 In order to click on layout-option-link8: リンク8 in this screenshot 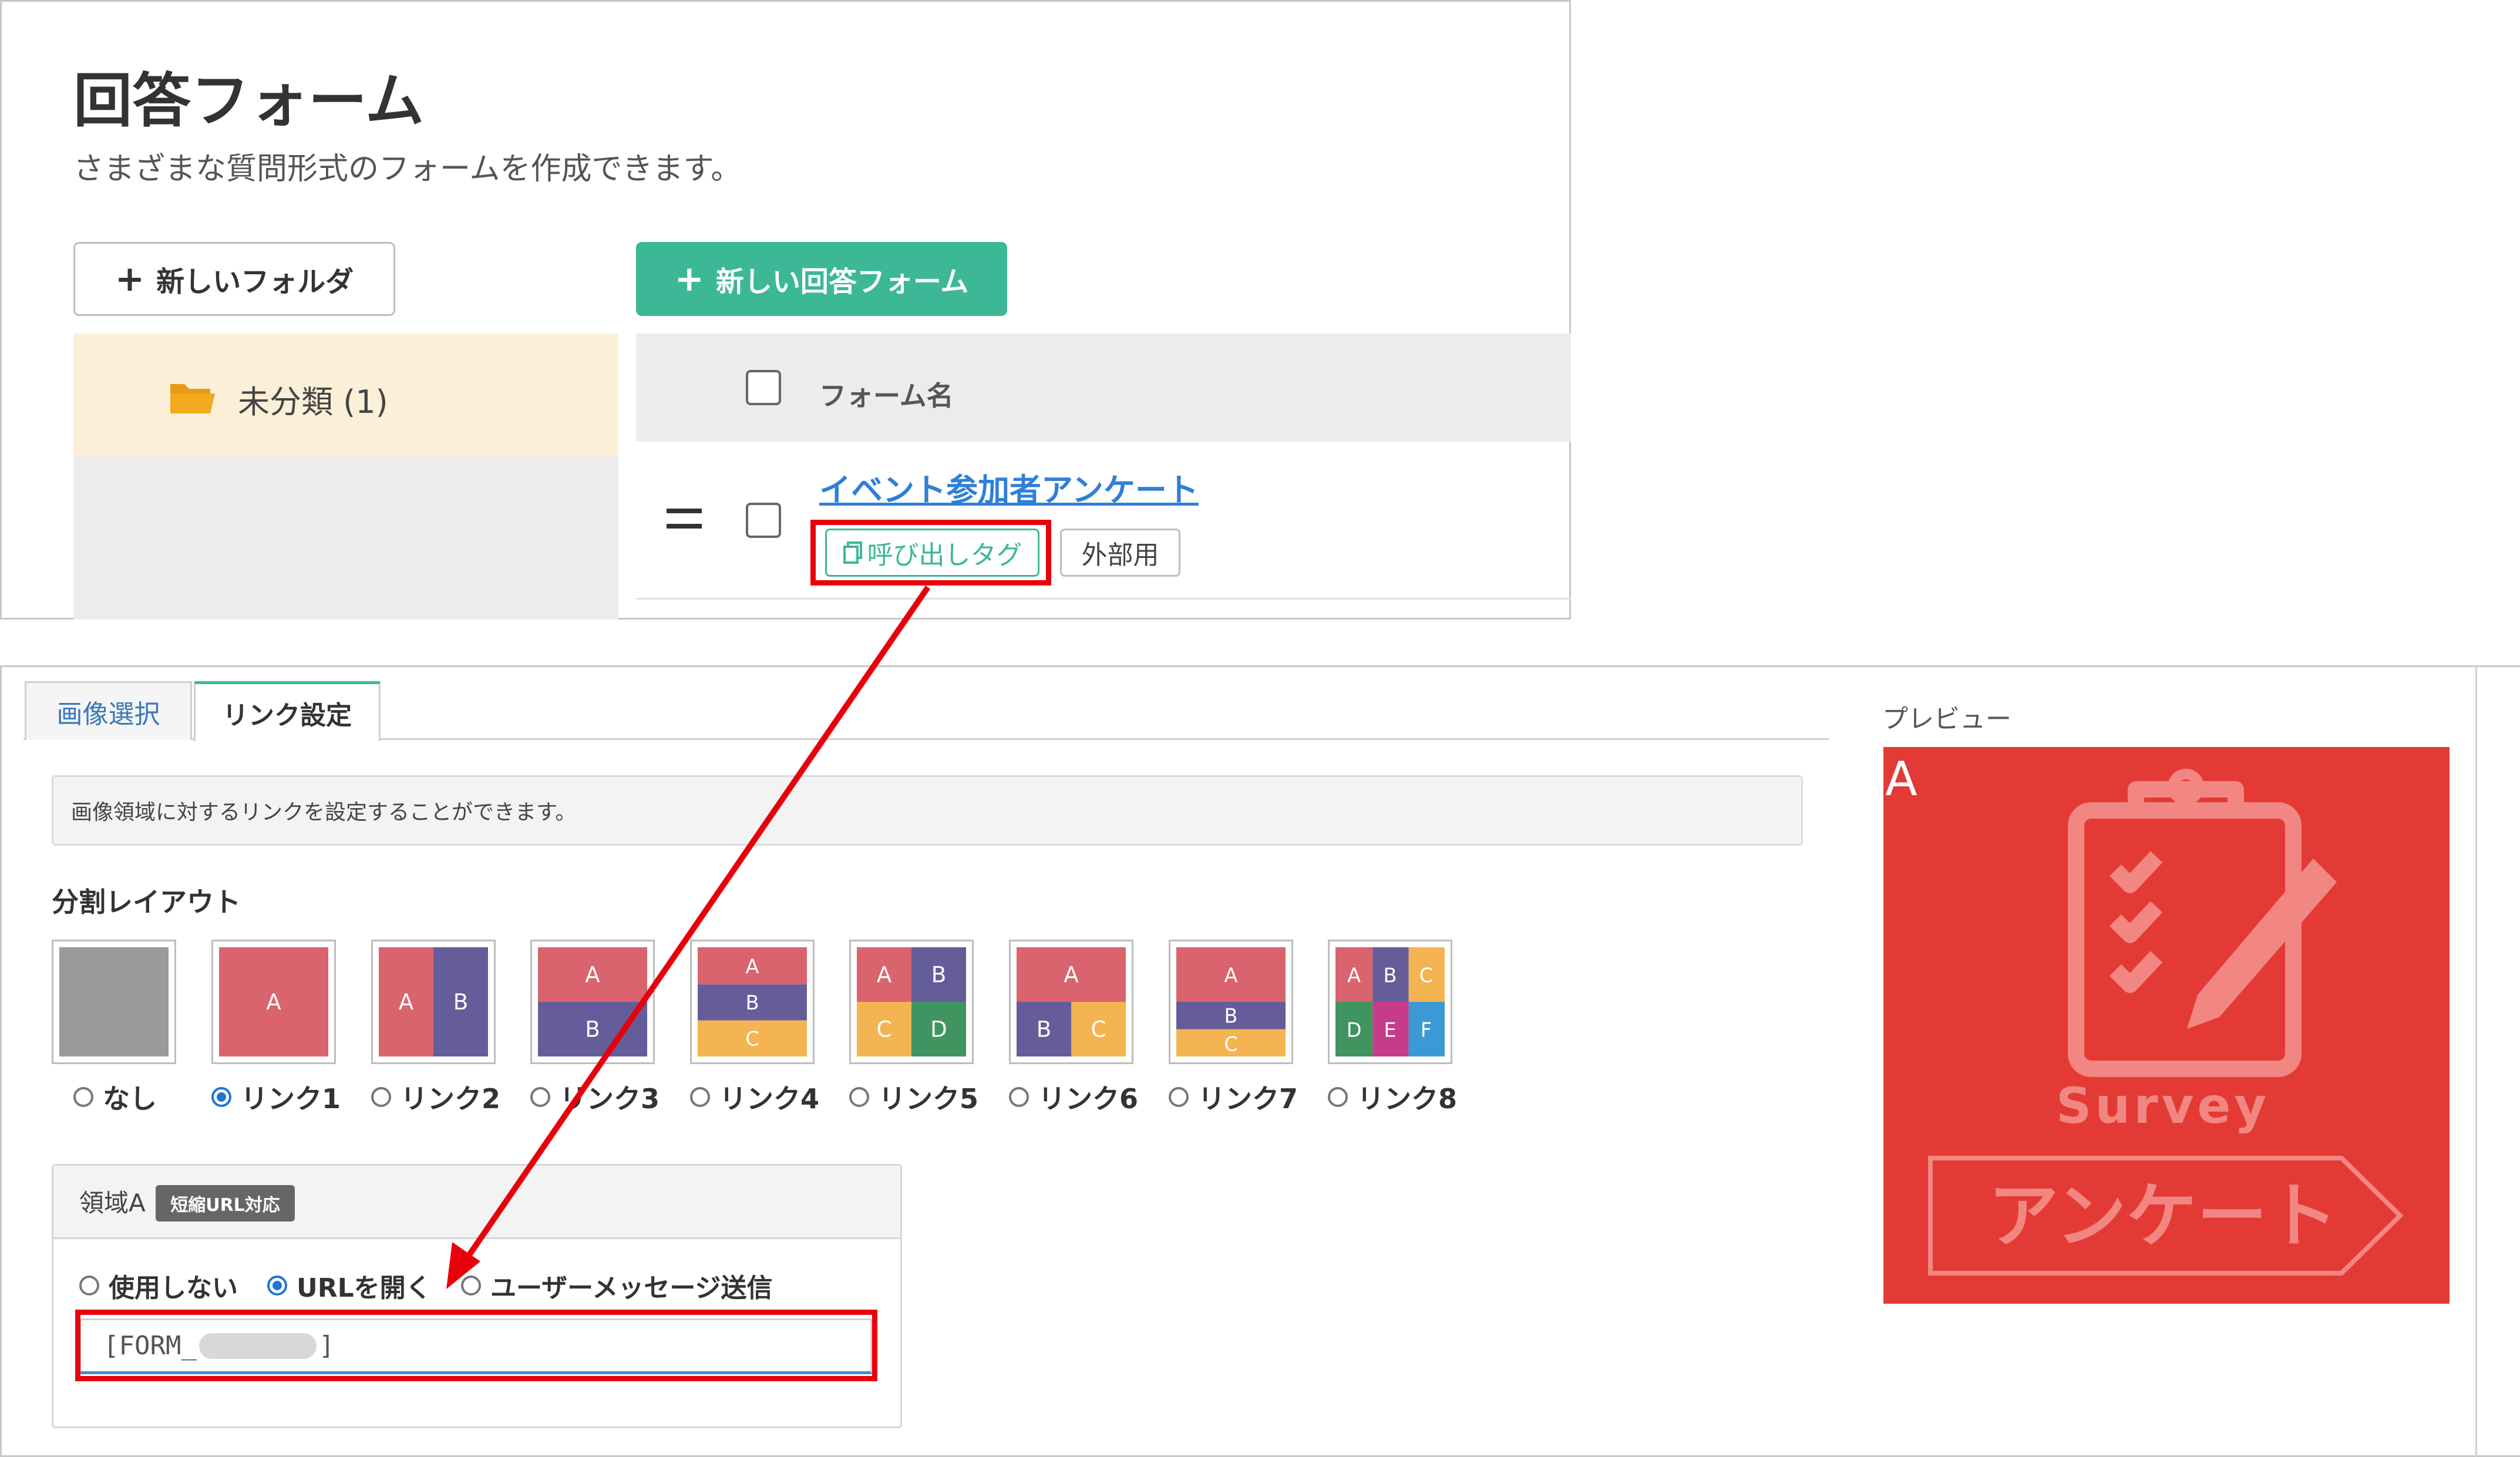, I will do `click(1392, 1097)`.